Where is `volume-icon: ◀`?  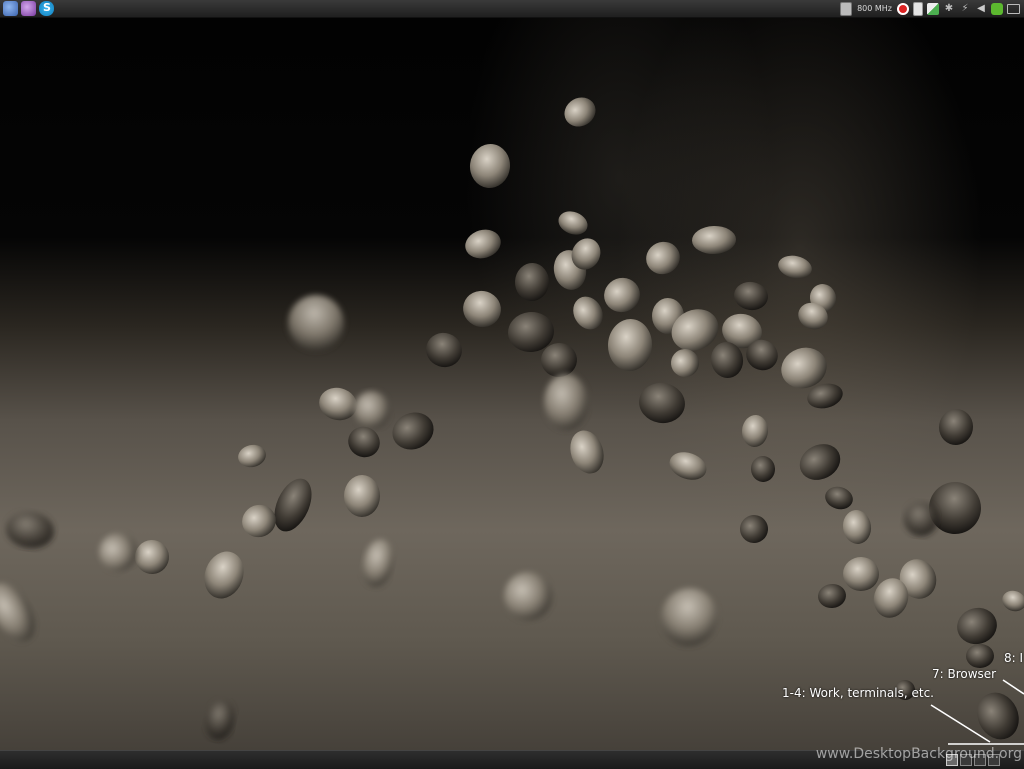
volume-icon: ◀ is located at coordinates (981, 9).